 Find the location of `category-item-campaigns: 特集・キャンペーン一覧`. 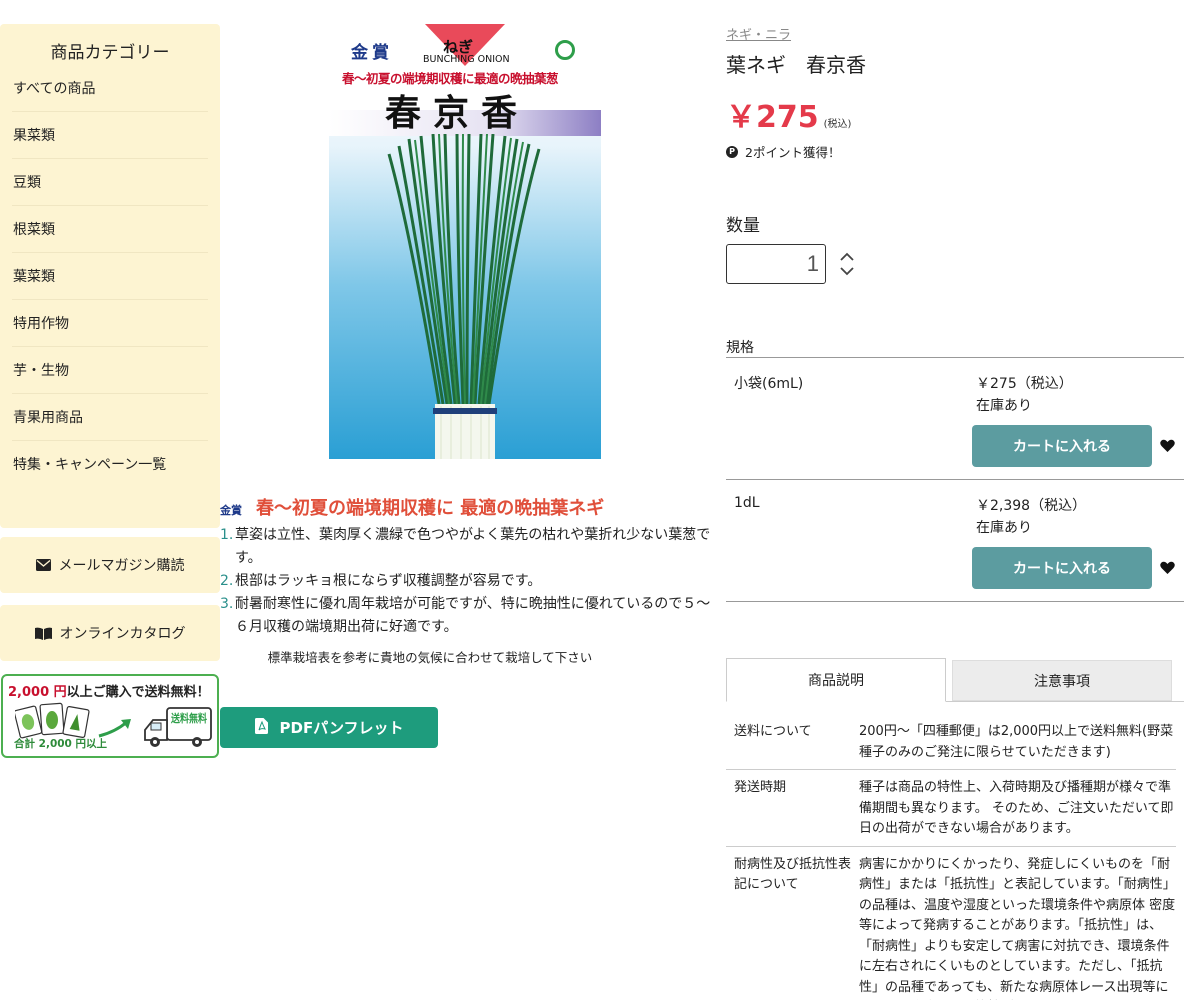

category-item-campaigns: 特集・キャンペーン一覧 is located at coordinates (110, 464).